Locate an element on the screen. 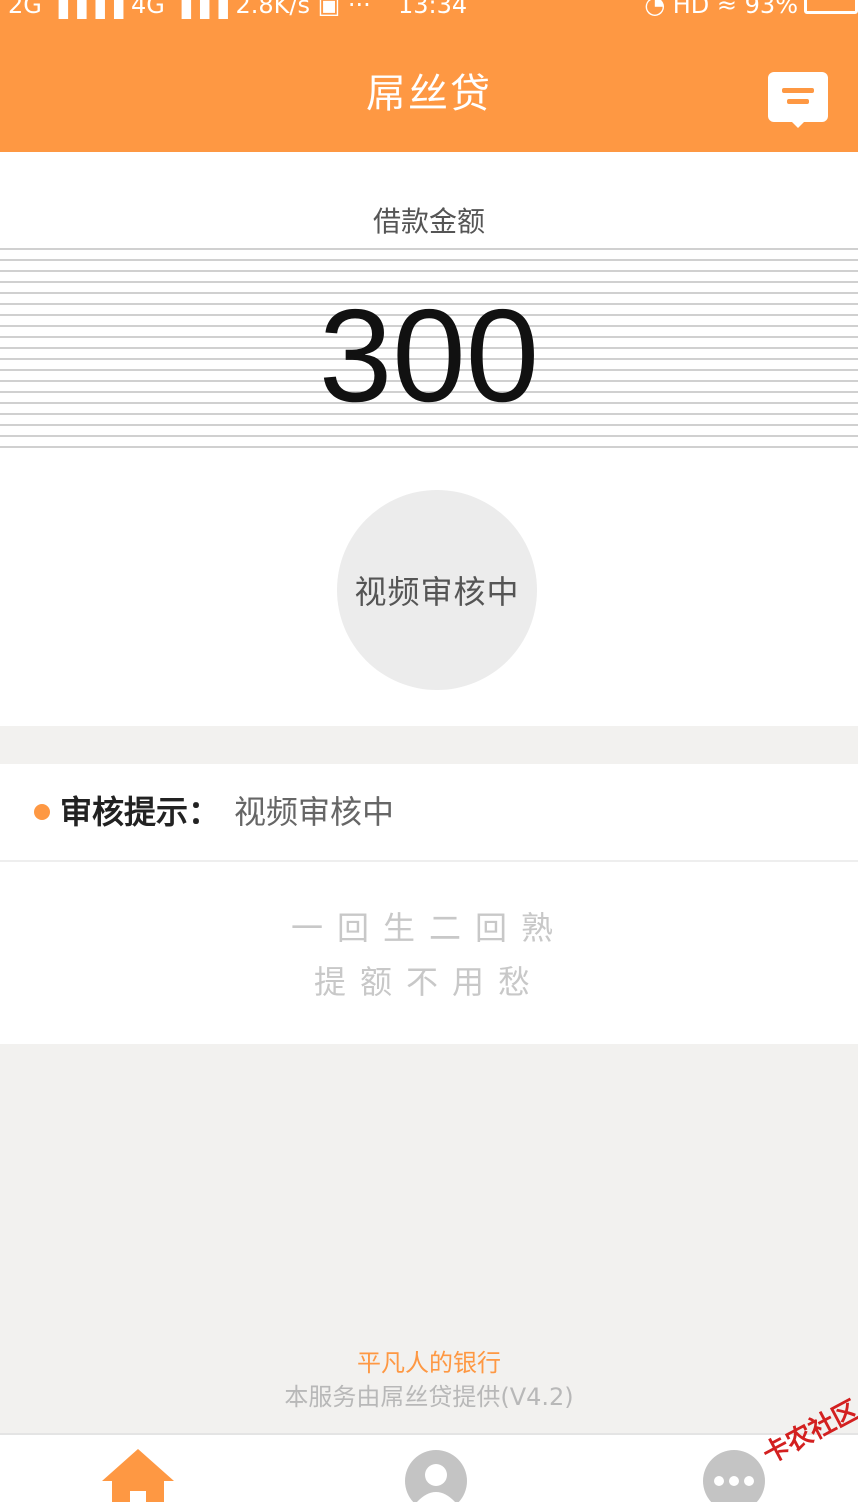  home-icon is located at coordinates (138, 1475).